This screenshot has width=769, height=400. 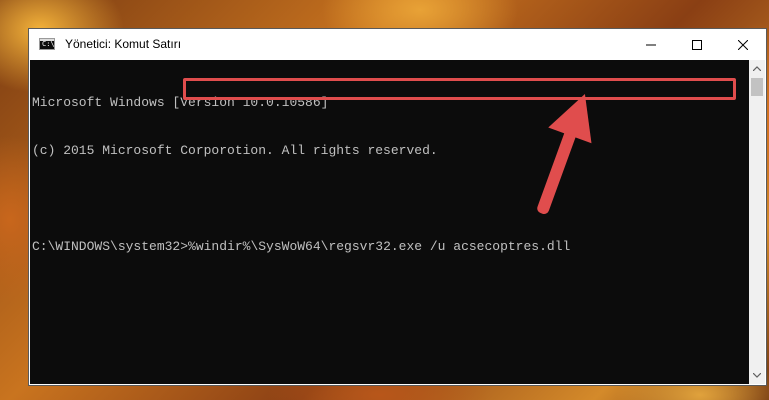 I want to click on minimize-button, so click(x=651, y=44).